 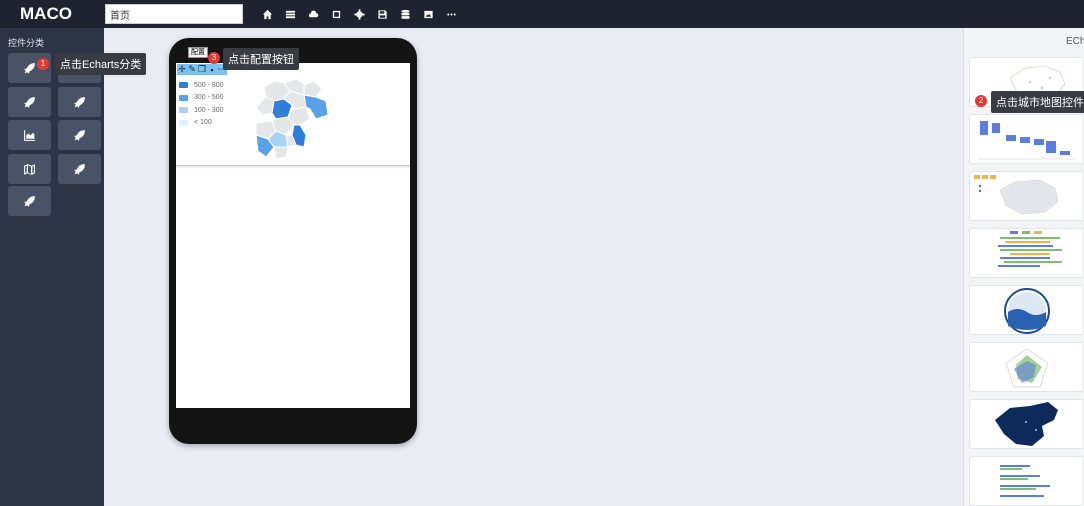 I want to click on legend-label: < 100, so click(x=203, y=123).